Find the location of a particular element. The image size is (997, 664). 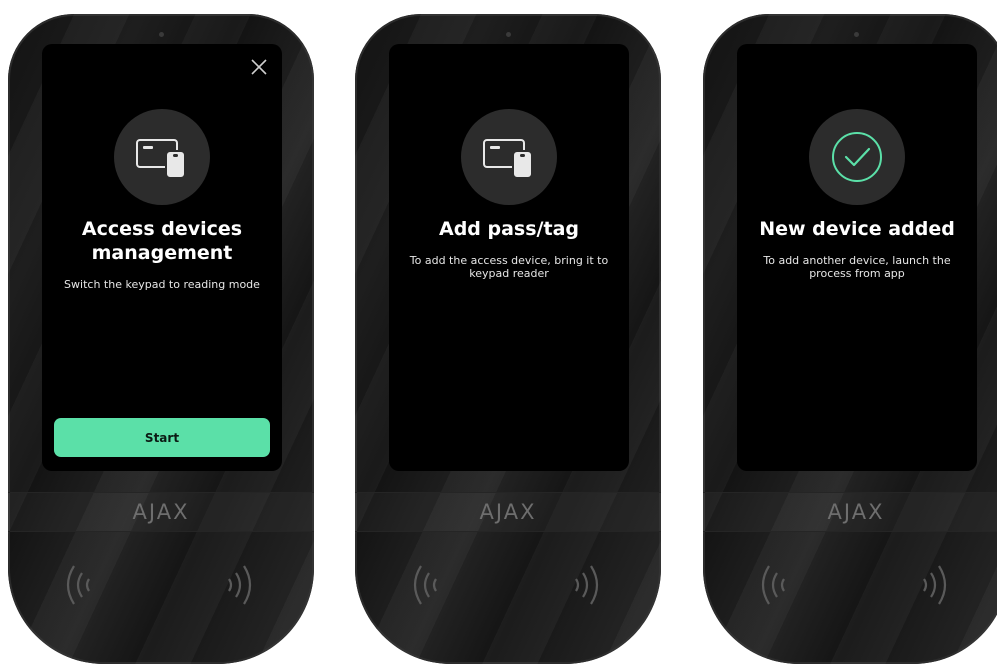

checkmark-circle-icon is located at coordinates (857, 157).